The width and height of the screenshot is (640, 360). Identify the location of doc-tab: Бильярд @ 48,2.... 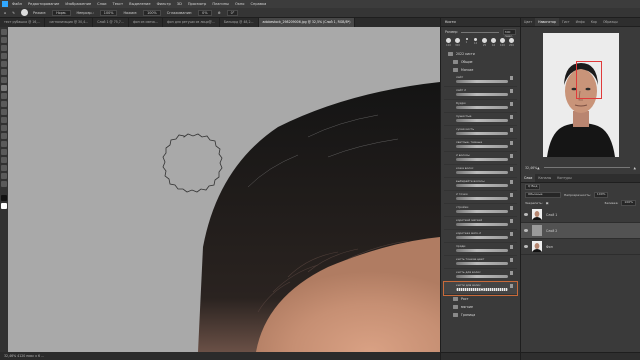
(239, 22).